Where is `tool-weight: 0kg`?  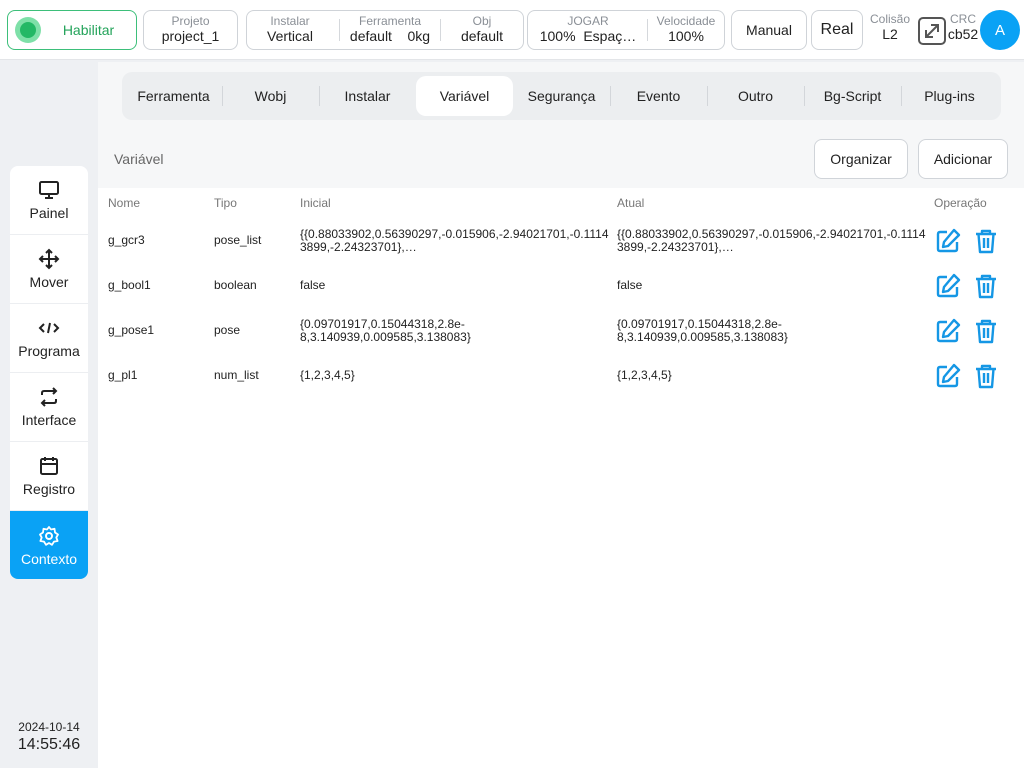 tool-weight: 0kg is located at coordinates (419, 36).